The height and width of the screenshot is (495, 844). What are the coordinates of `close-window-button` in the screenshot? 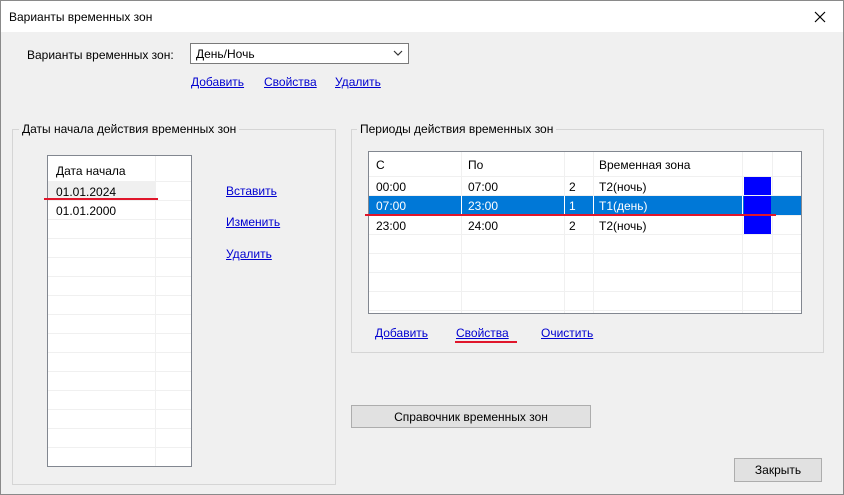 It's located at (820, 16).